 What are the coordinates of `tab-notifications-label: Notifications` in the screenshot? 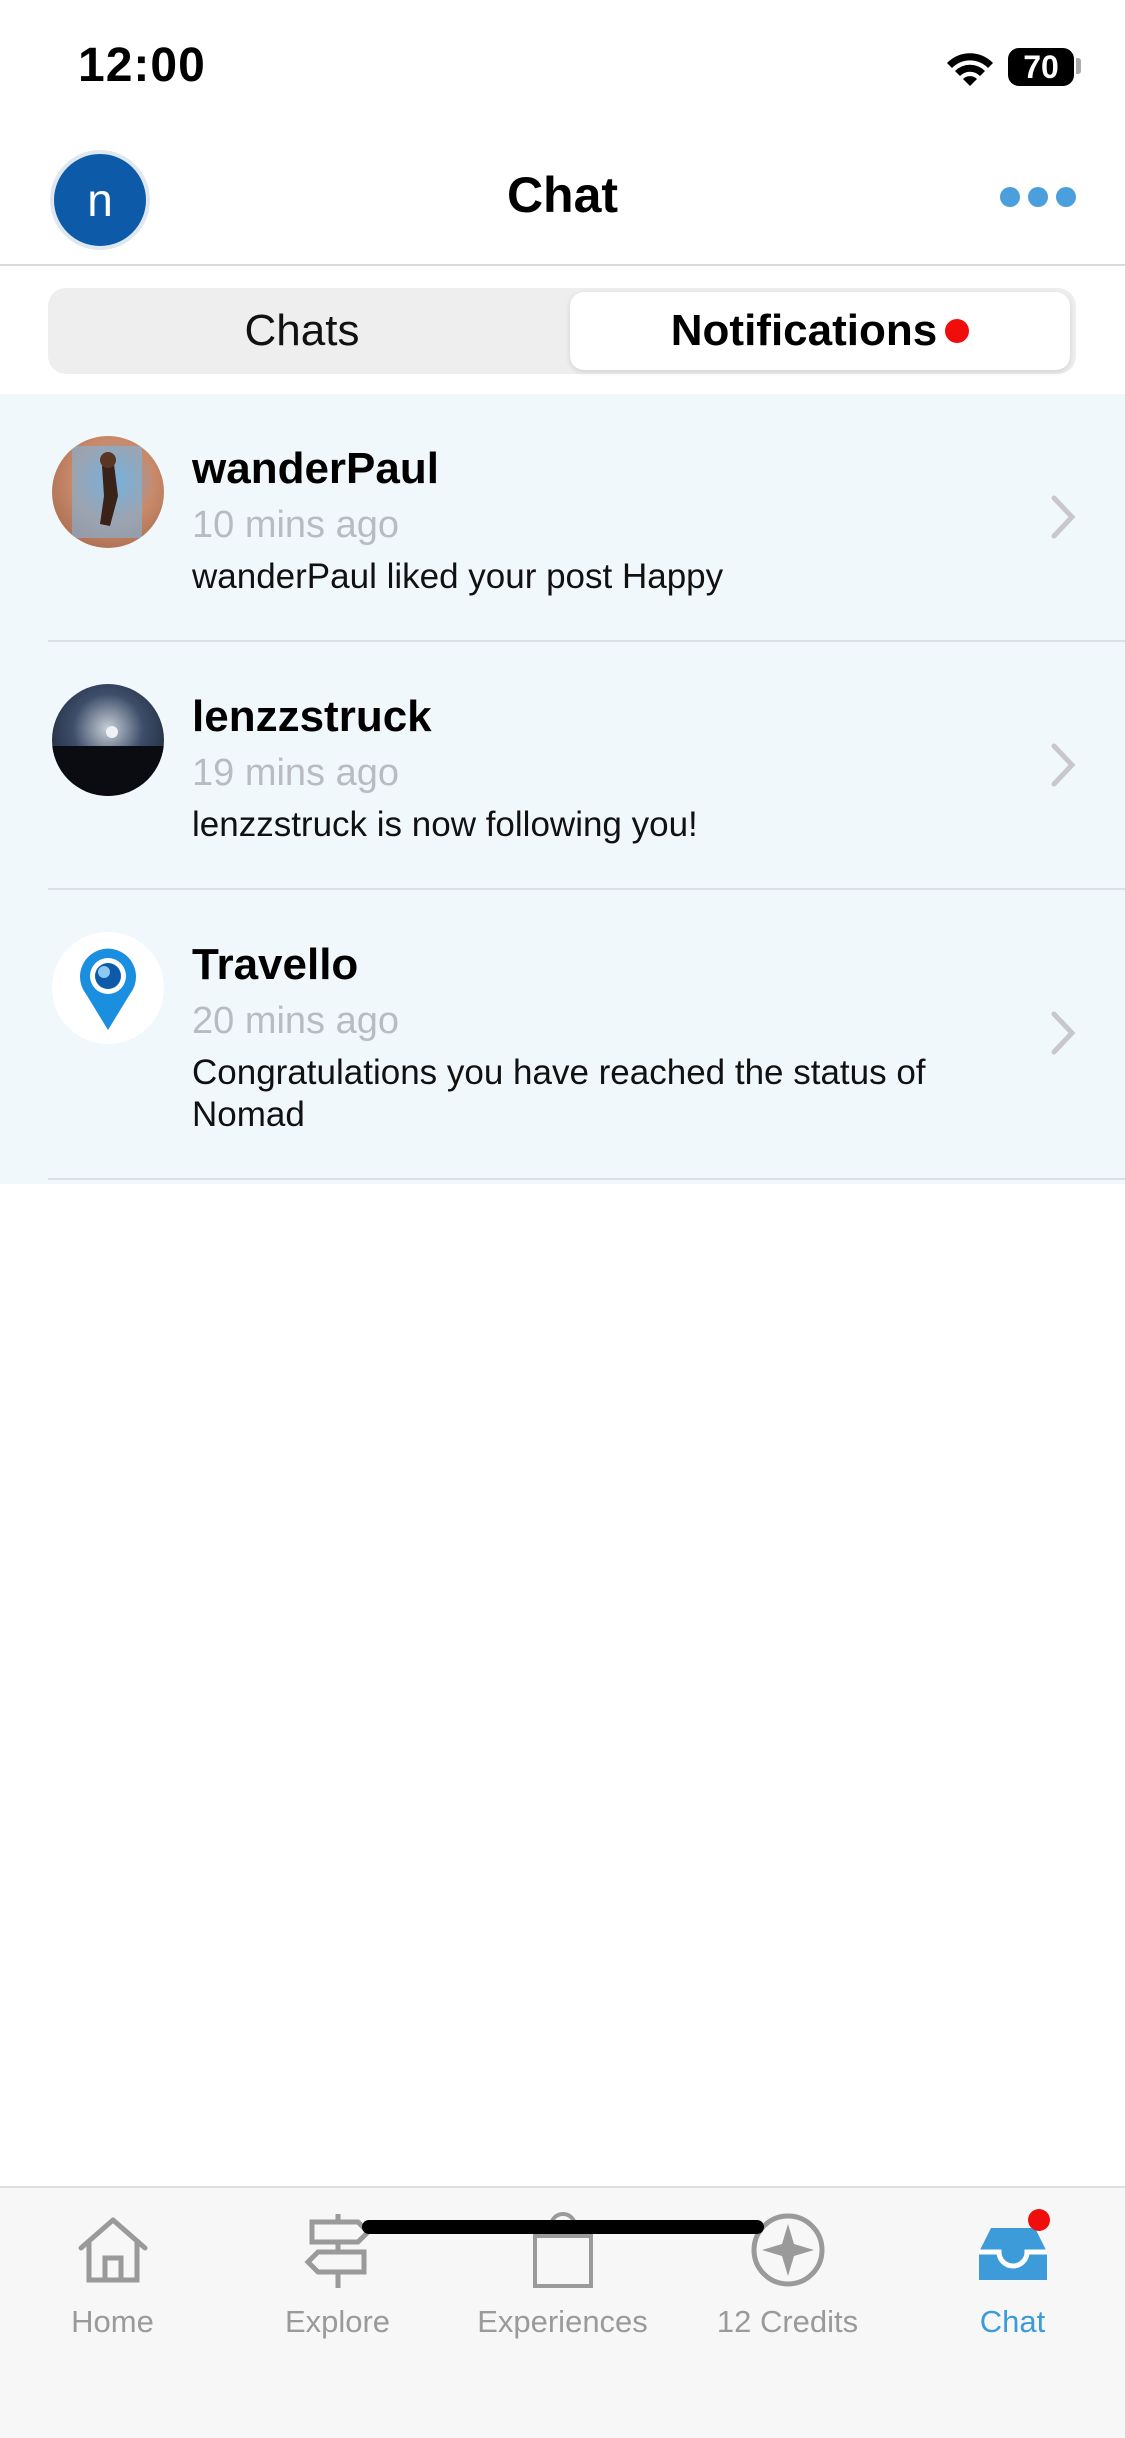 It's located at (804, 330).